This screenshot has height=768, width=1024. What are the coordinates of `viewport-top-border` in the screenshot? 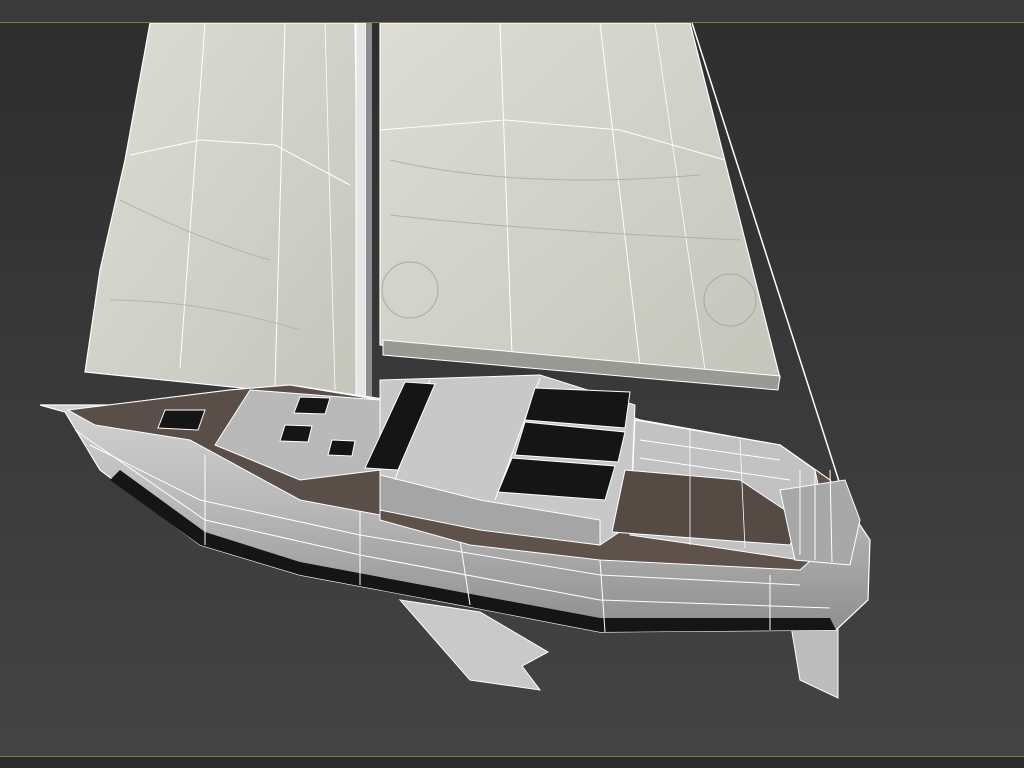 It's located at (512, 11).